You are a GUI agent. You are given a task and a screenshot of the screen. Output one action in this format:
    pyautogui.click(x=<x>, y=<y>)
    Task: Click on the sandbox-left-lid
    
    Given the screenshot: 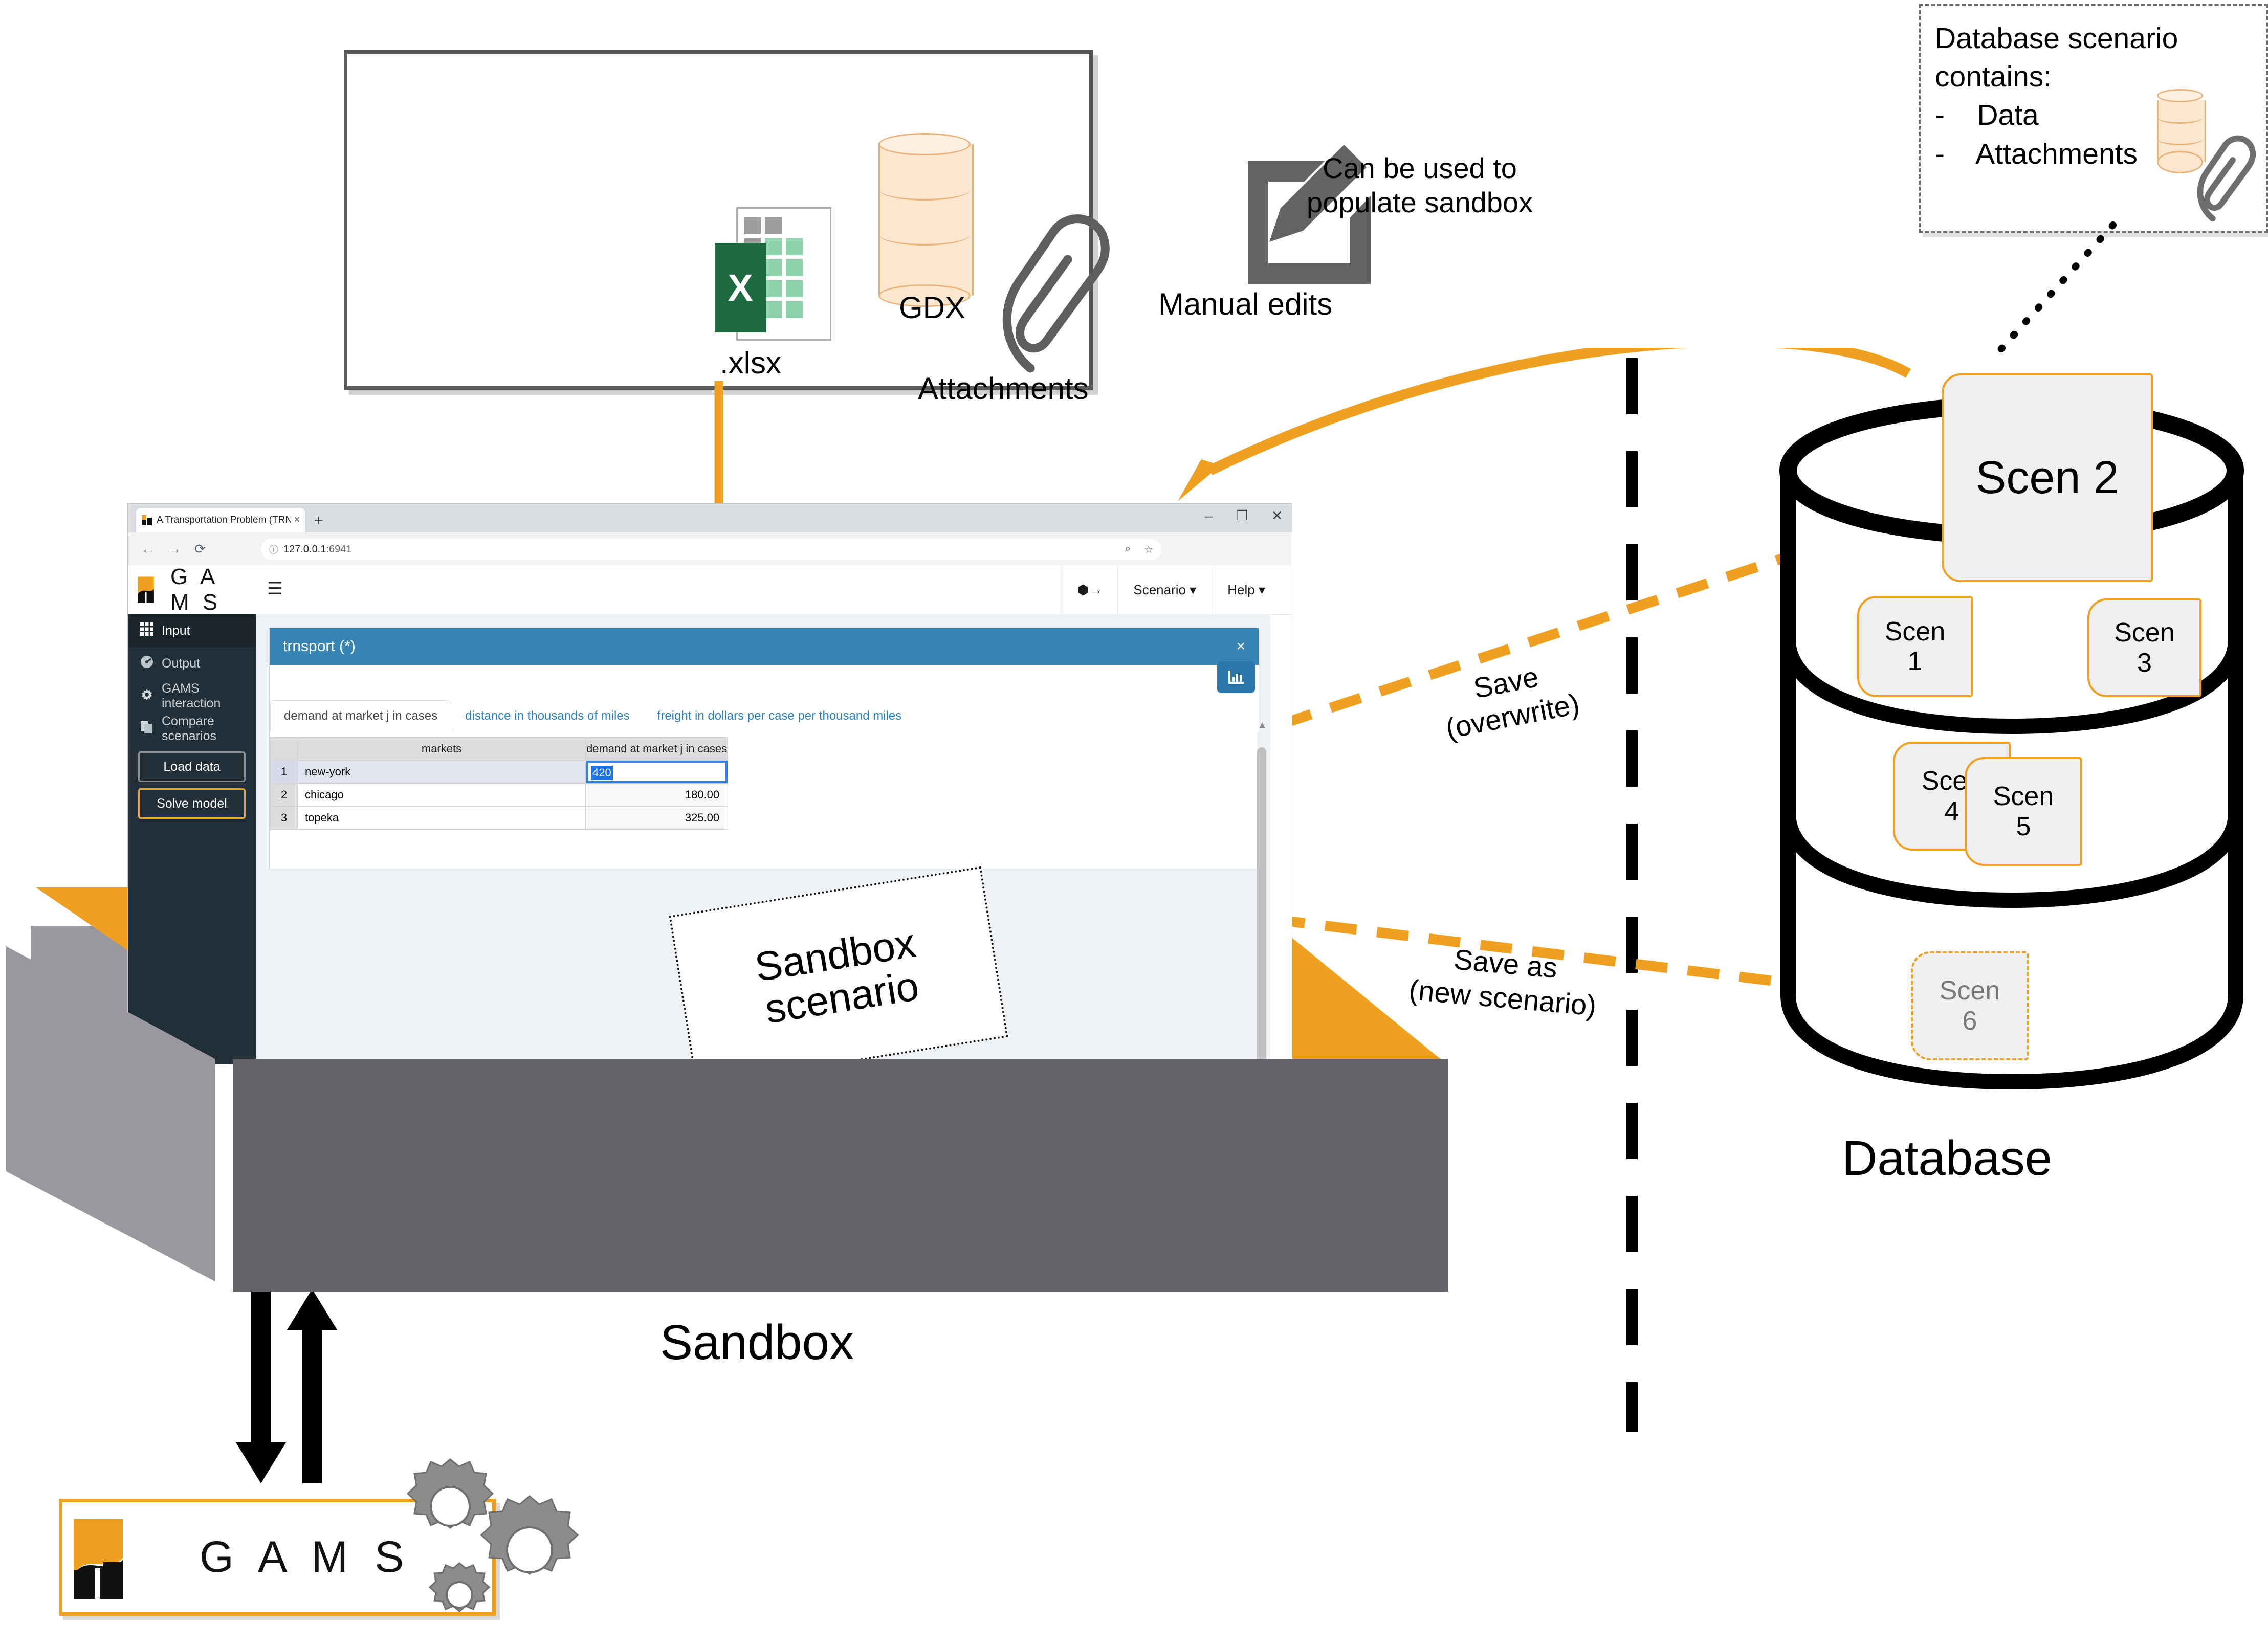 What is the action you would take?
    pyautogui.click(x=110, y=1114)
    